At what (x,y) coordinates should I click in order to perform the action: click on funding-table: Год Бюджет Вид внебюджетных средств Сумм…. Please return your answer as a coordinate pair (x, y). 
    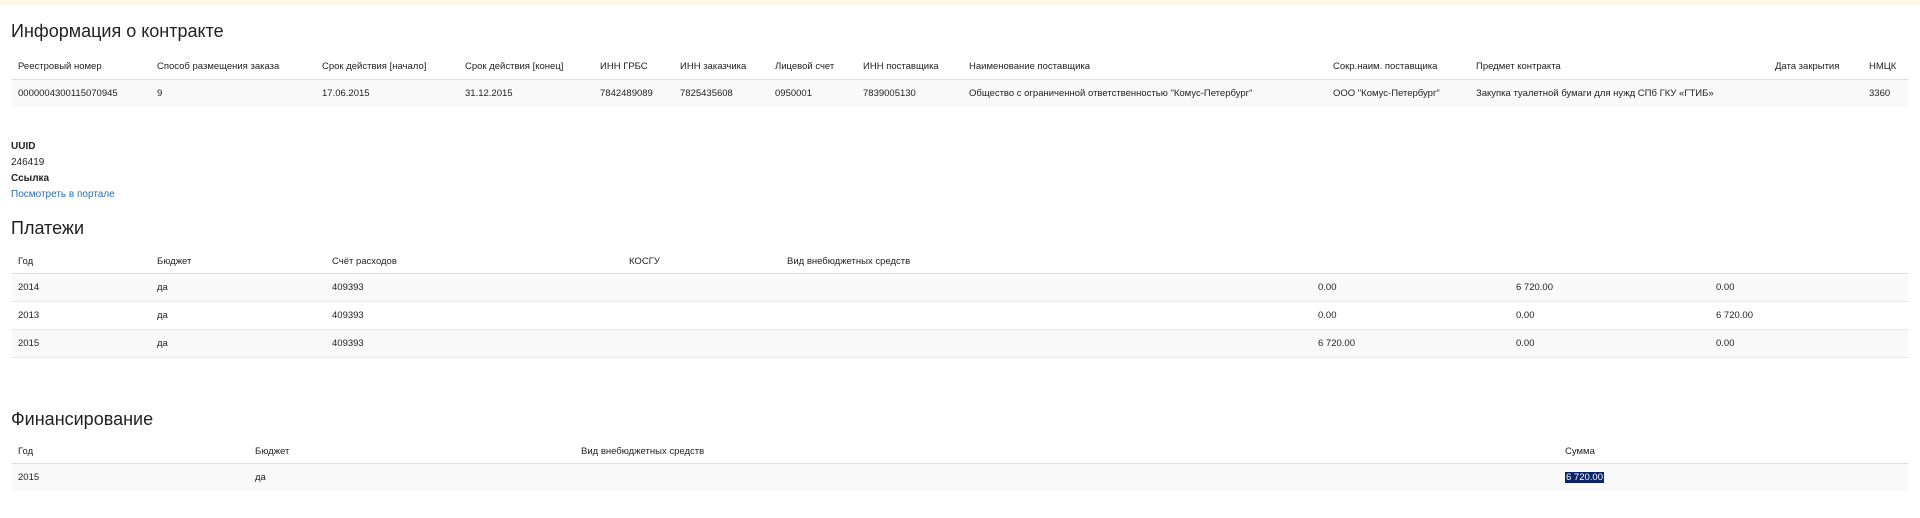
    Looking at the image, I should click on (960, 465).